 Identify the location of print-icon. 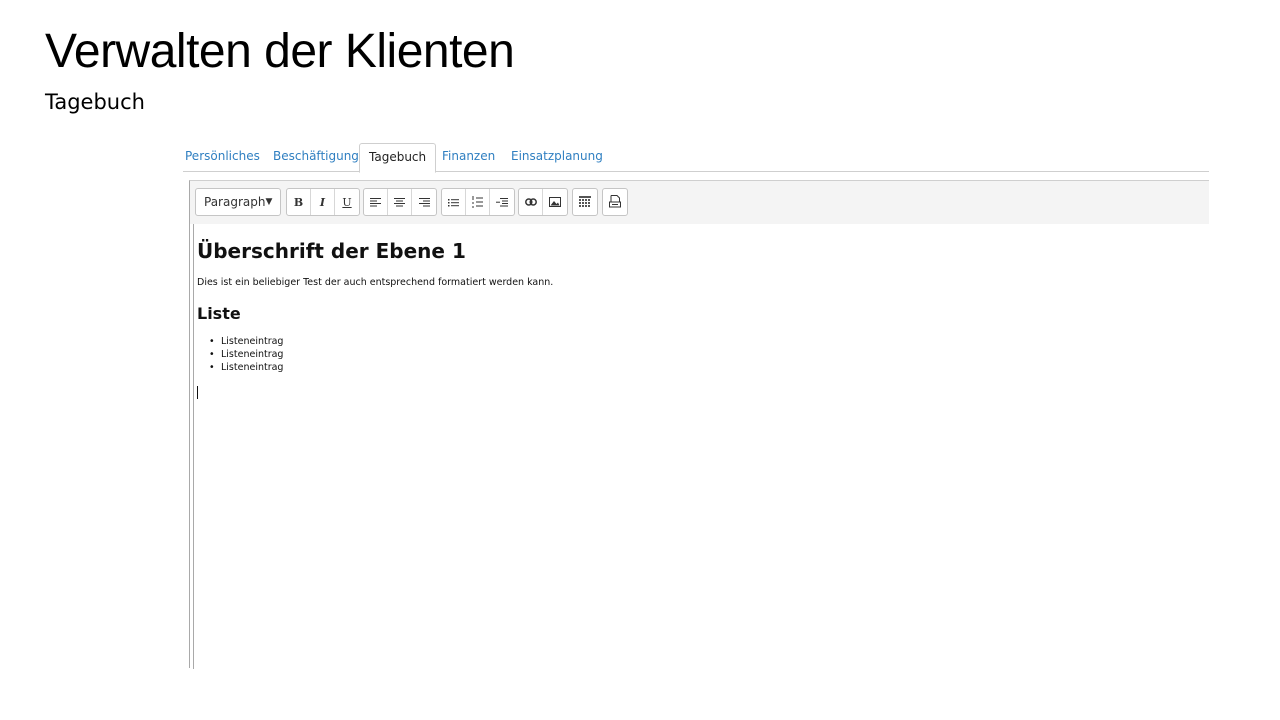
(615, 201).